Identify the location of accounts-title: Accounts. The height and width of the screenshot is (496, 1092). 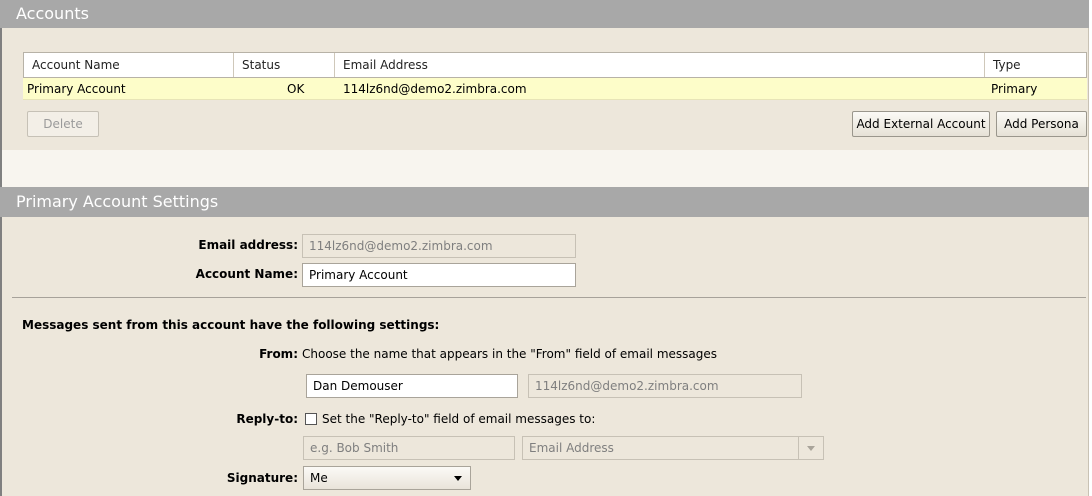
(52, 13).